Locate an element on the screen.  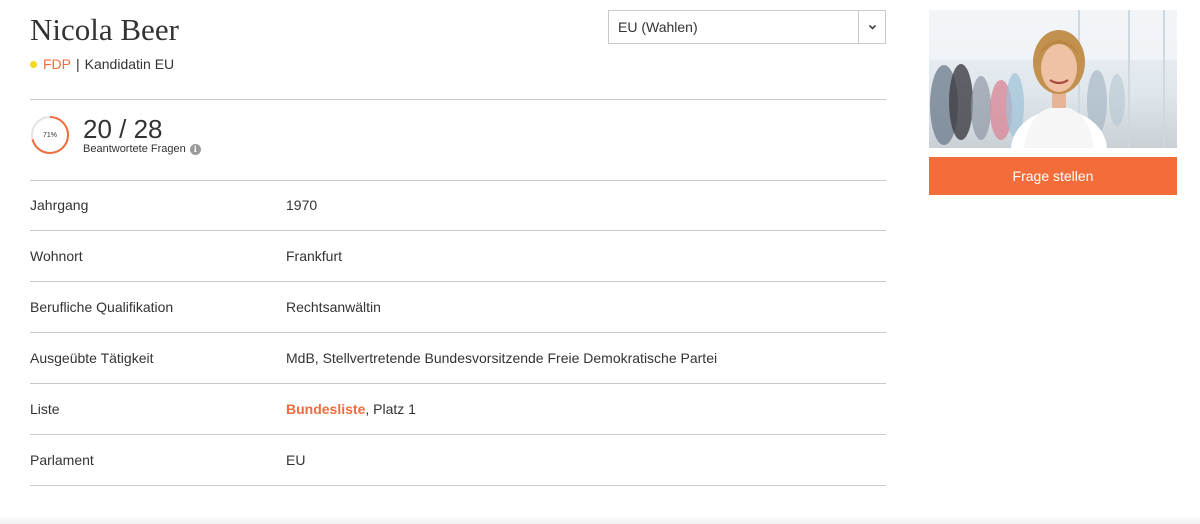
candidate-meta: FDP | Kandidatin EU is located at coordinates (102, 64).